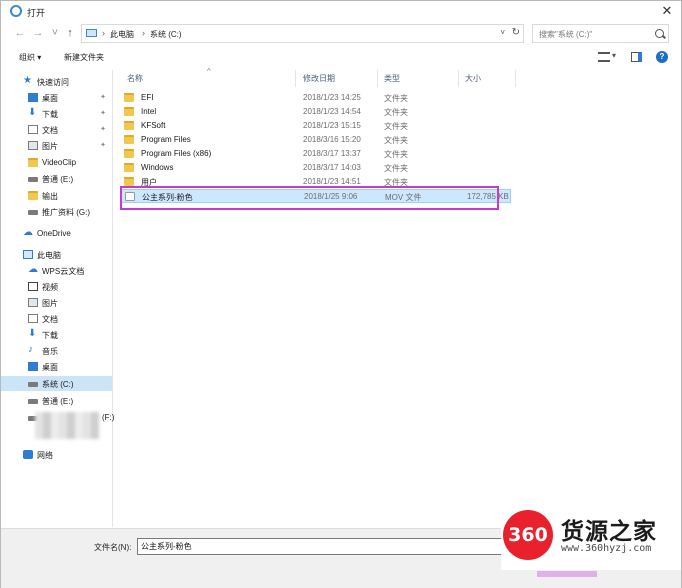  I want to click on command-bar: 组织 ▾ 新建文件夹 ▾ ?, so click(341, 57).